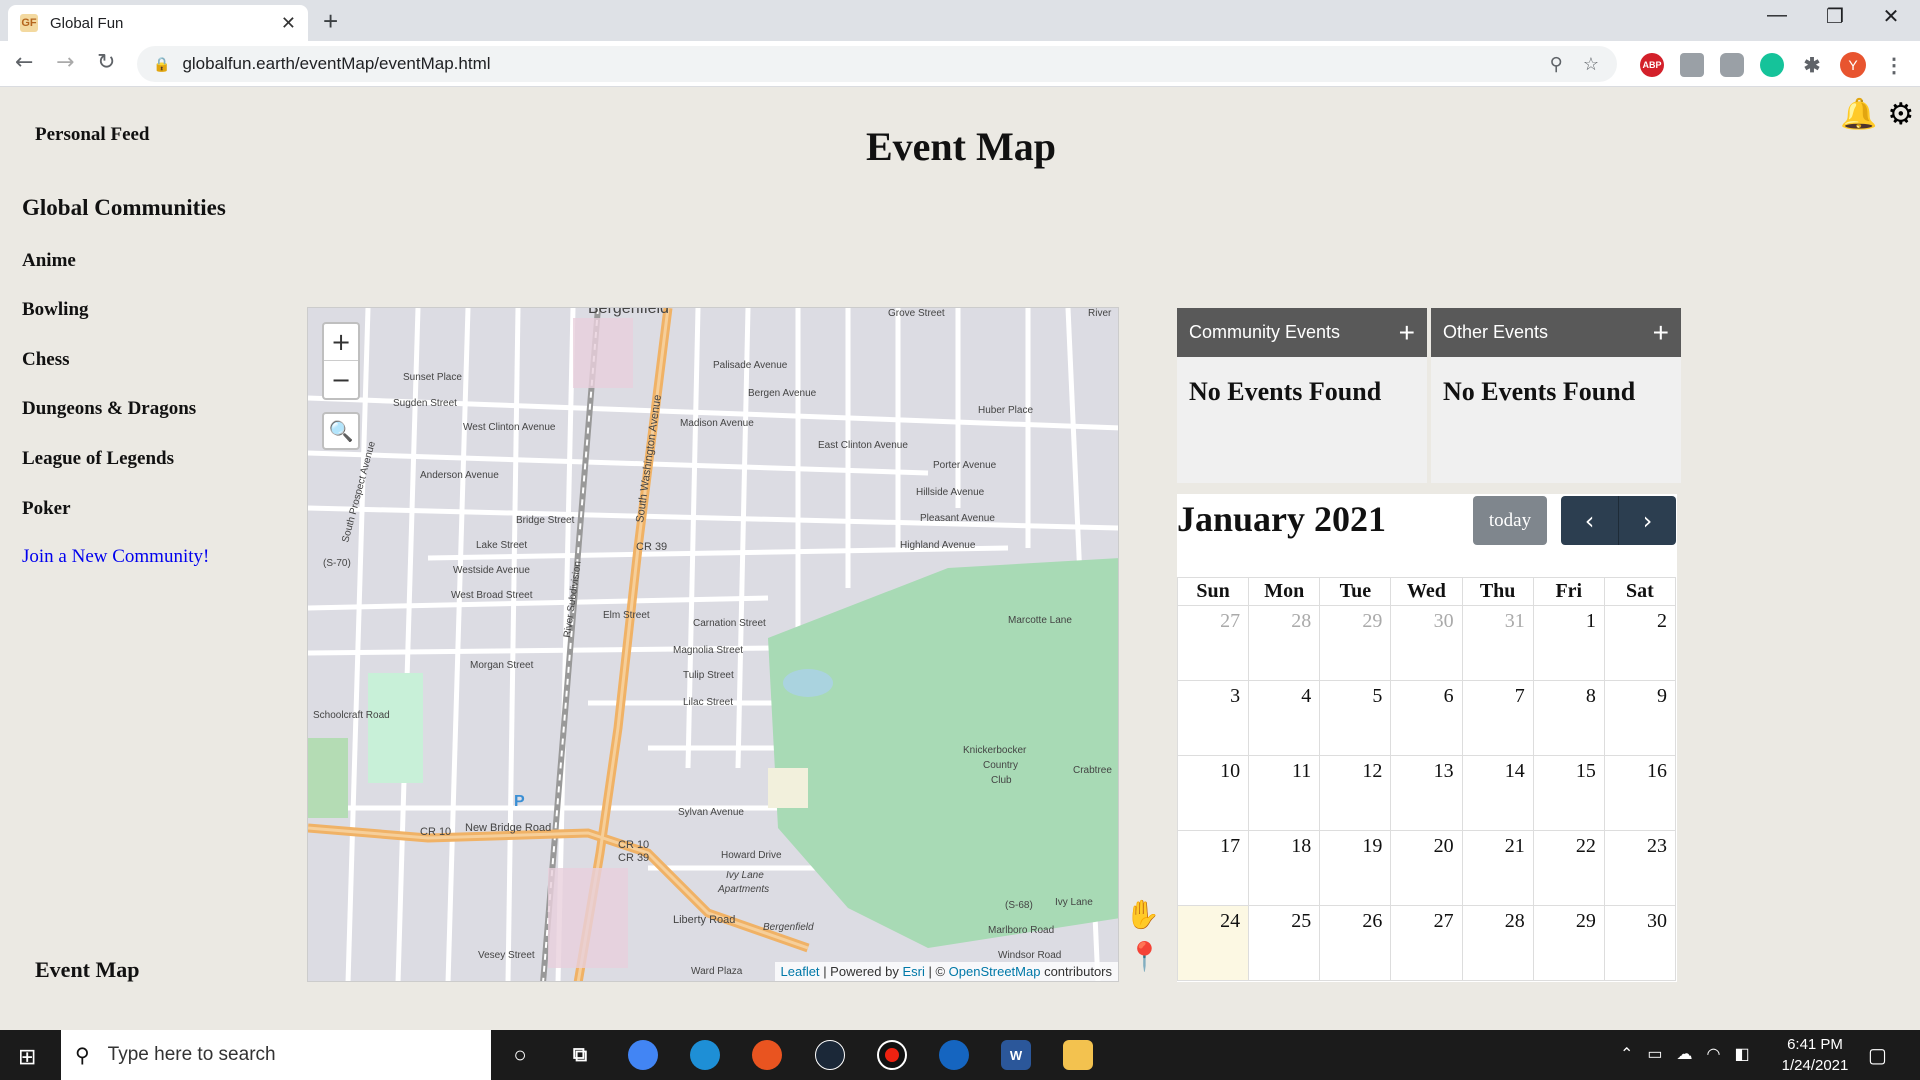 The width and height of the screenshot is (1920, 1080). Describe the element at coordinates (1142, 915) in the screenshot. I see `pan-hand-icon: ✋` at that location.